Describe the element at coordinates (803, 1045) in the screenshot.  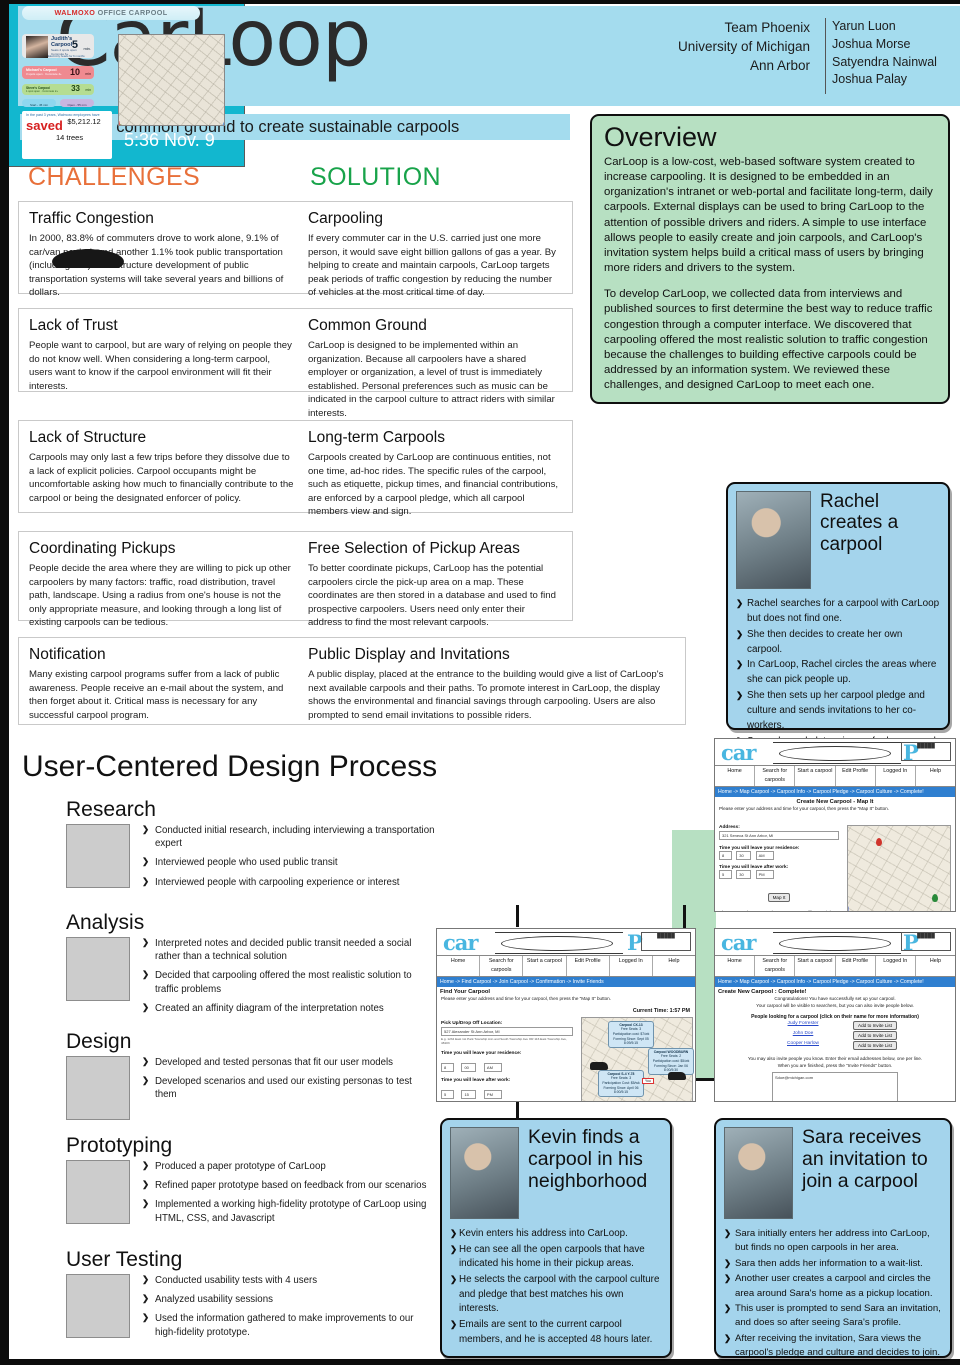
I see `person-name: Cooper Harlow` at that location.